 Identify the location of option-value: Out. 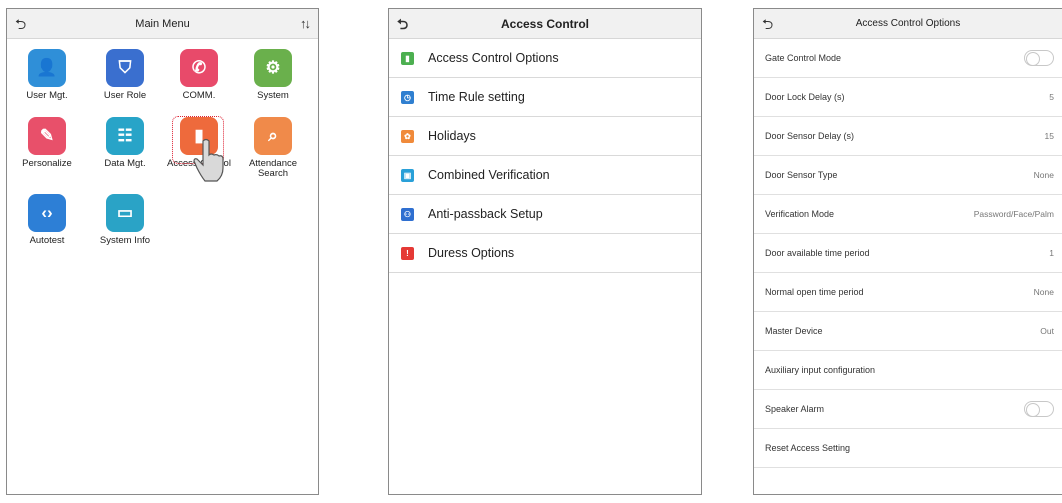
(1047, 331).